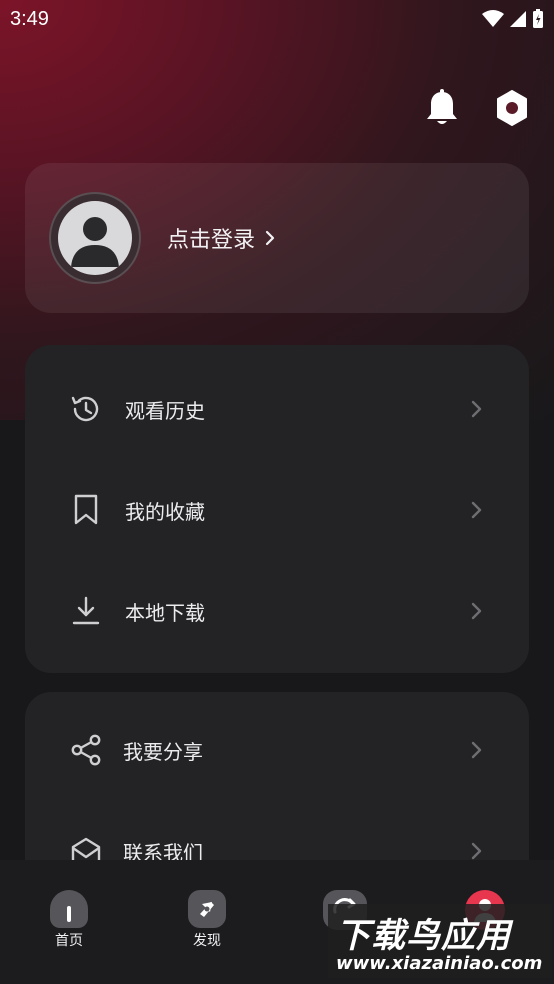  I want to click on menu-label: 本地下载, so click(165, 612).